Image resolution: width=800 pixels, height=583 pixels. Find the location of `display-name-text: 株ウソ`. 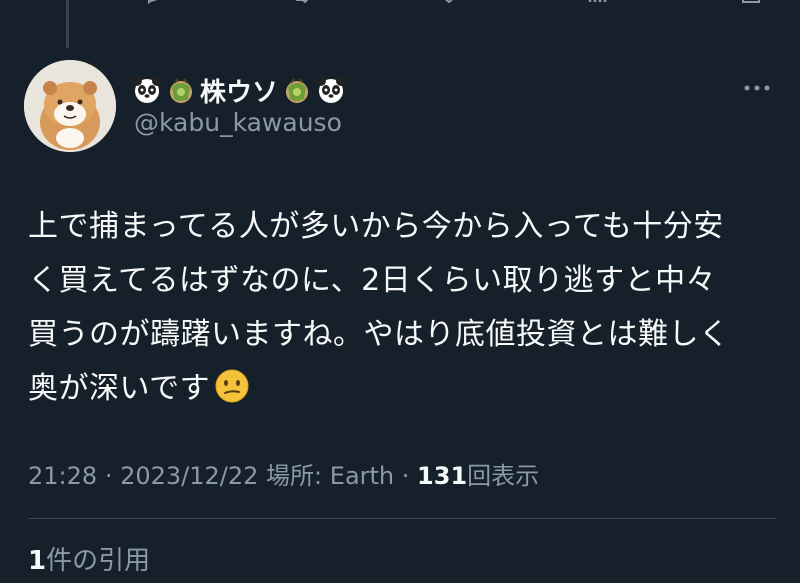

display-name-text: 株ウソ is located at coordinates (239, 92).